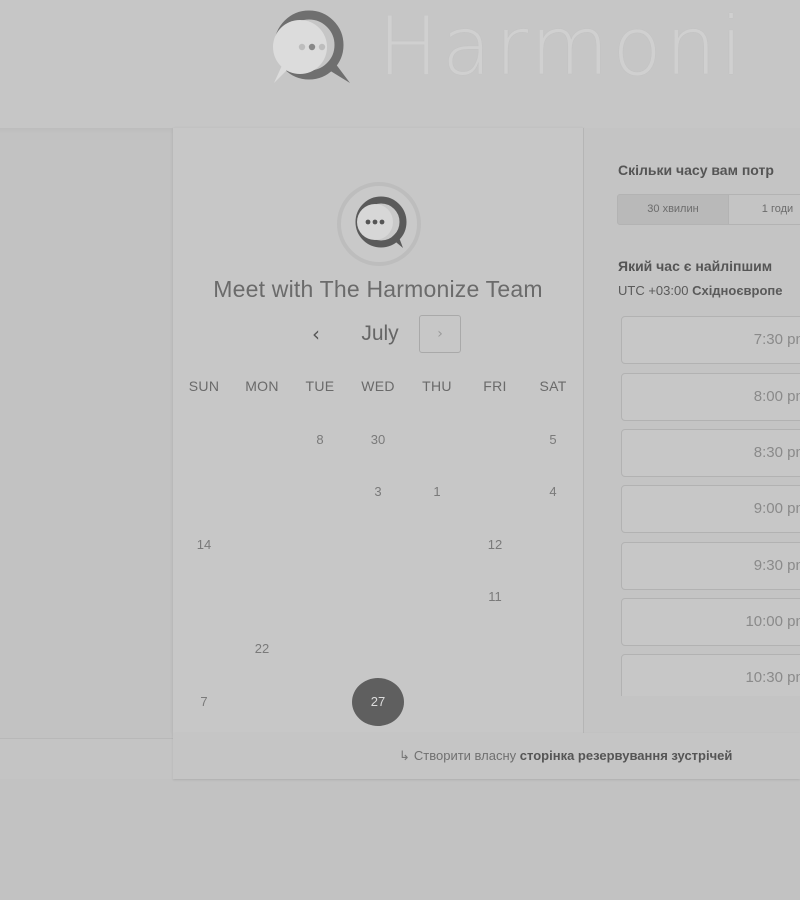 Image resolution: width=800 pixels, height=900 pixels. I want to click on next-month-button: ›, so click(440, 334).